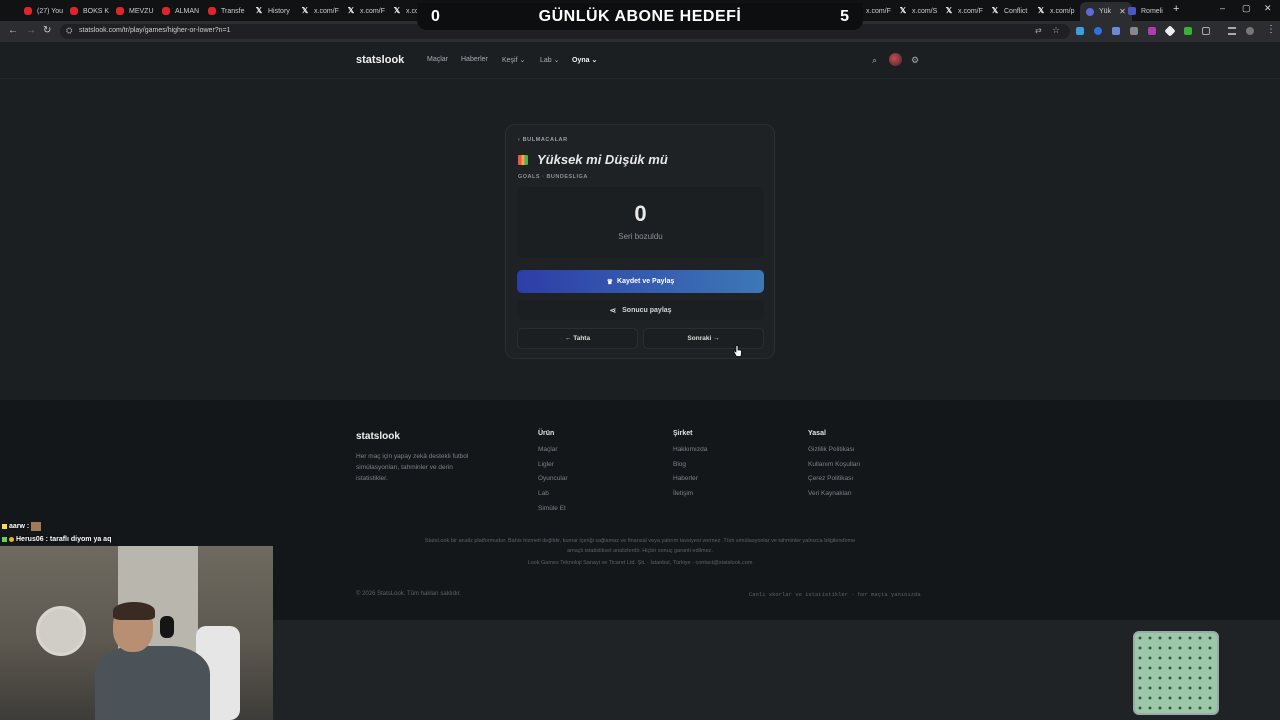  I want to click on browser-tab: Transfe, so click(229, 11).